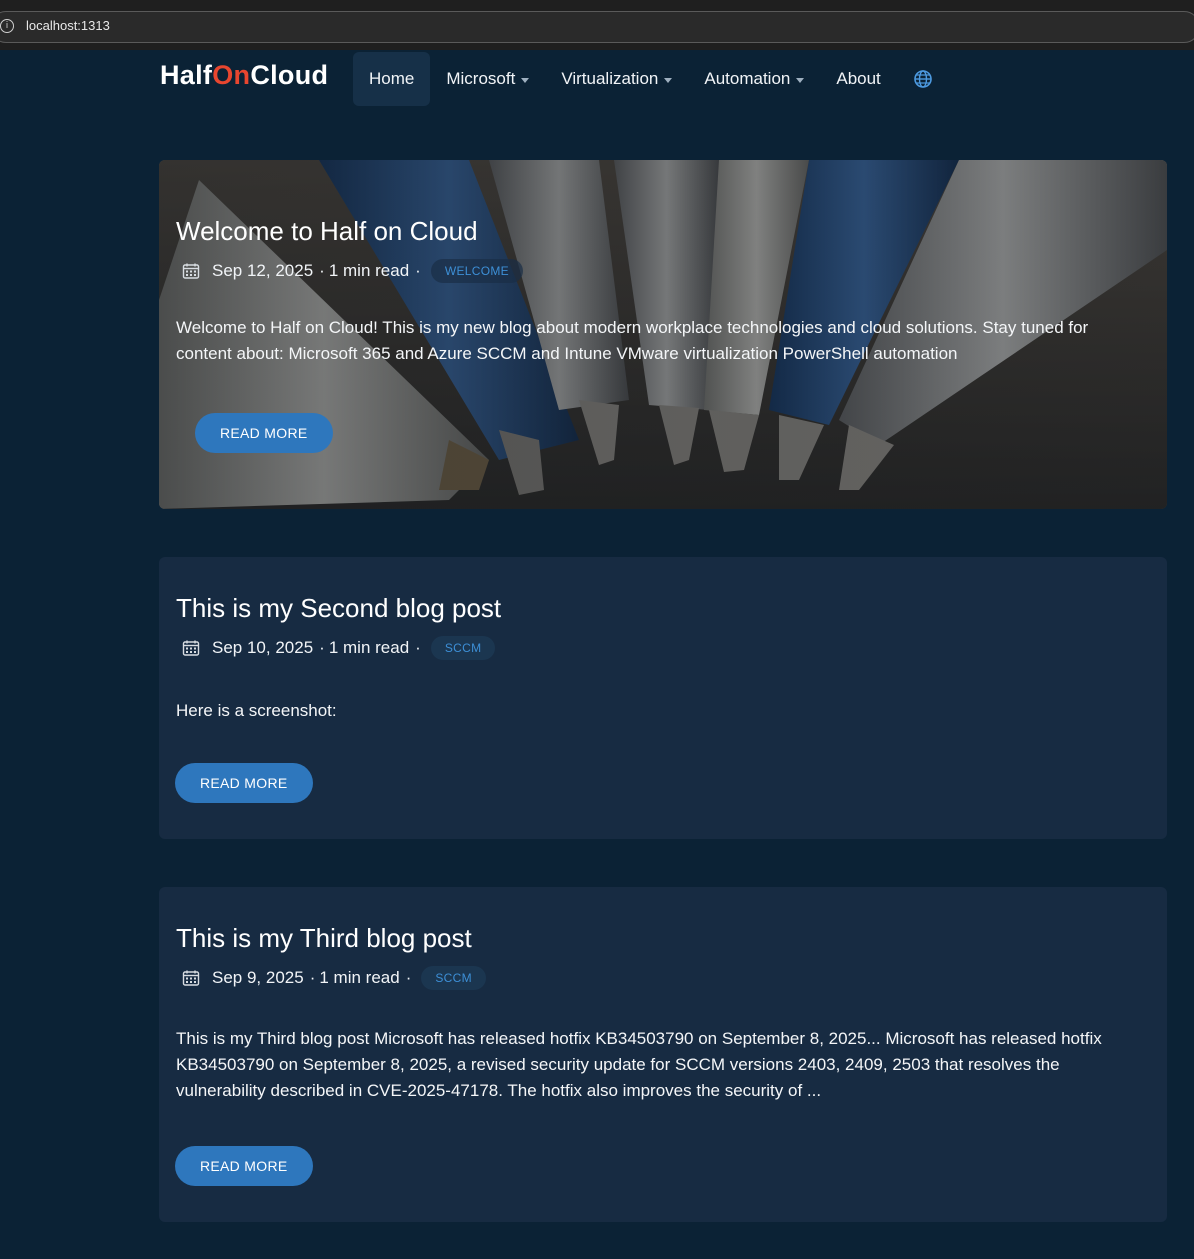 This screenshot has height=1259, width=1194. Describe the element at coordinates (660, 608) in the screenshot. I see `post-title: This is my Second blog post` at that location.